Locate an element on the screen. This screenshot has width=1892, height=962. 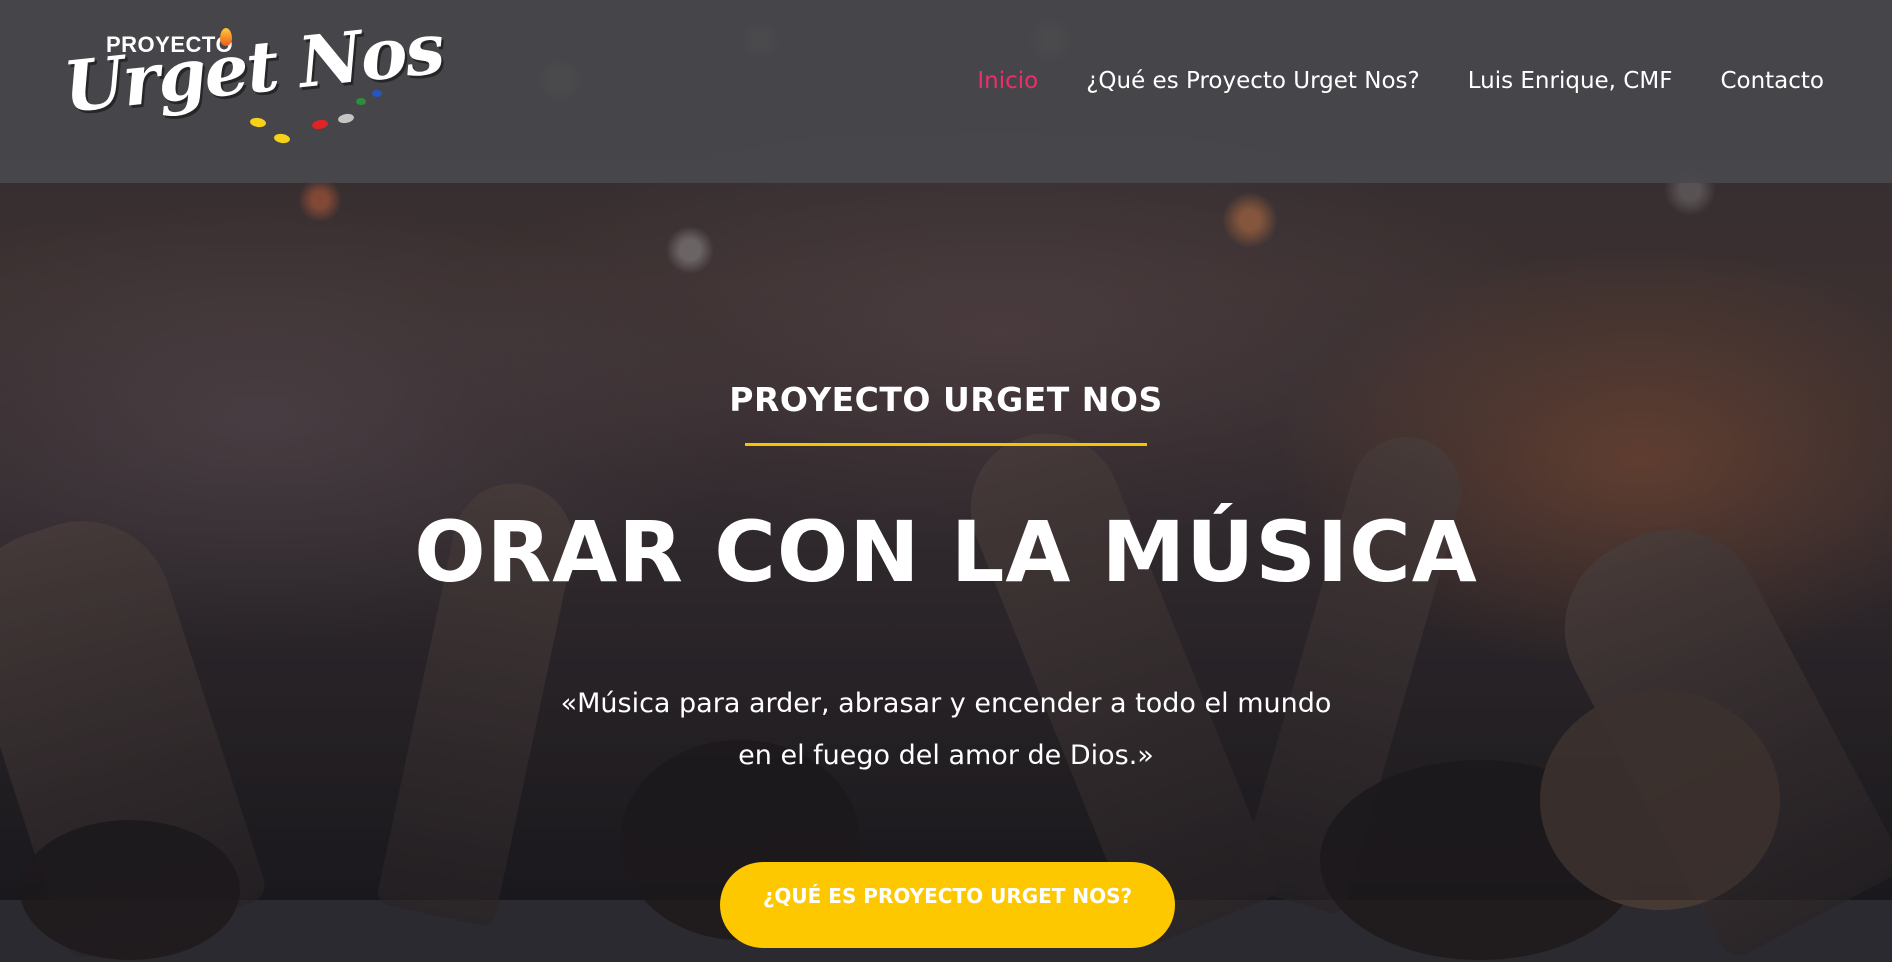
nav-item-contacto: Contacto is located at coordinates (1772, 81).